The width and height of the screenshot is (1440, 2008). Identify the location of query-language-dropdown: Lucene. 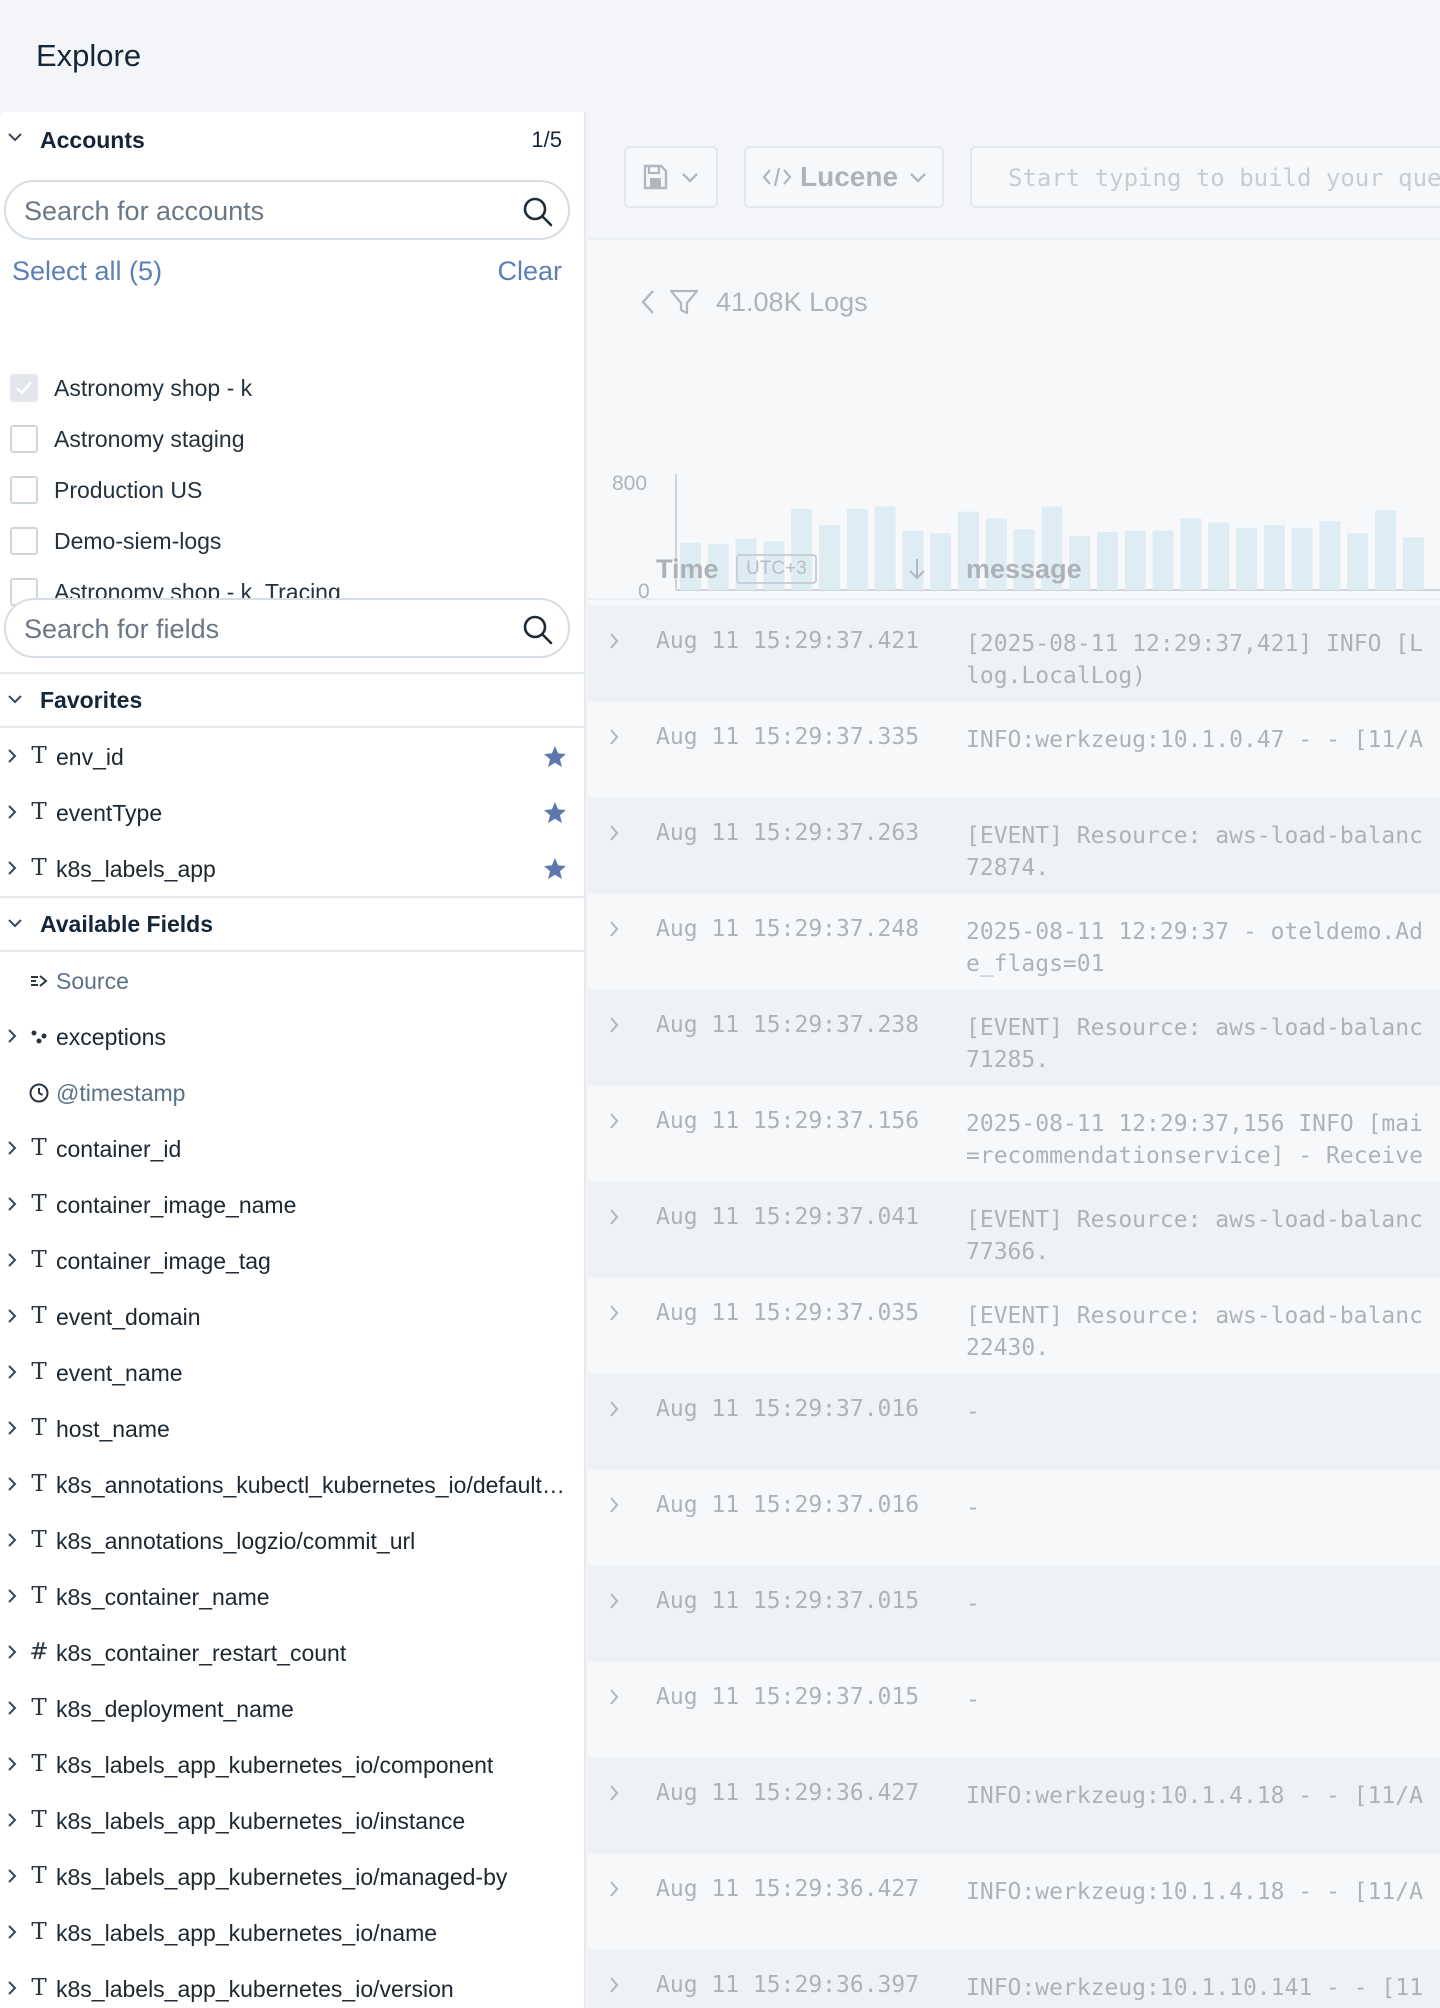
(844, 177).